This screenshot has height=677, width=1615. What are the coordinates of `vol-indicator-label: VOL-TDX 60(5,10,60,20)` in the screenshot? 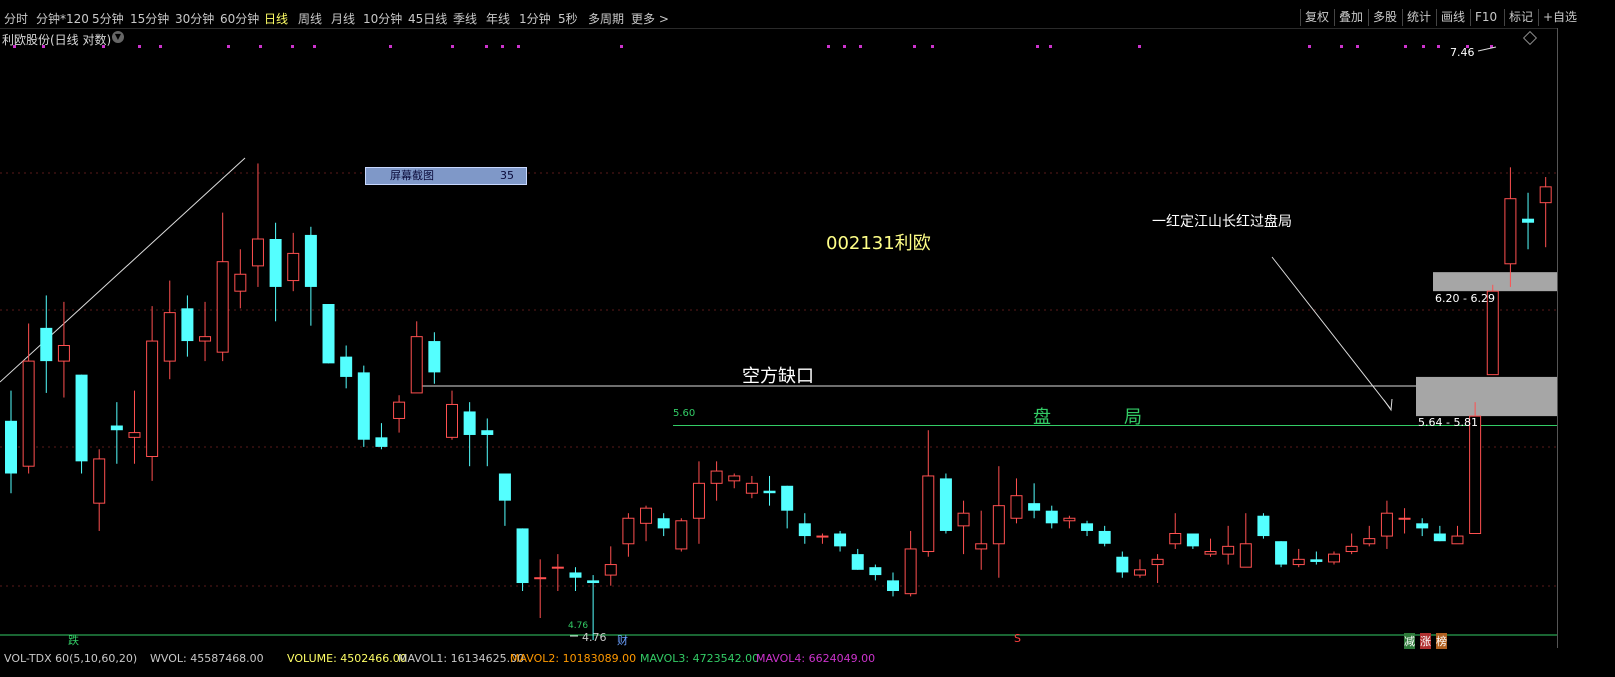 It's located at (70, 658).